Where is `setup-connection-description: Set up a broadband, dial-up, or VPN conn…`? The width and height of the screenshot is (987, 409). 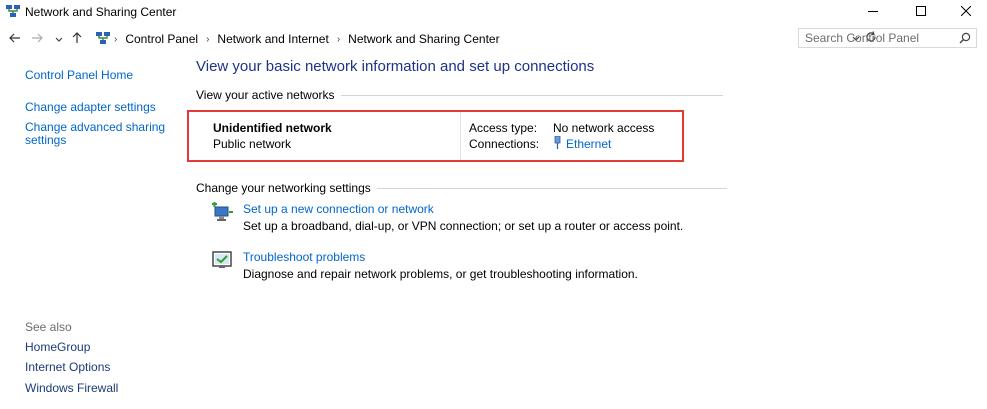 setup-connection-description: Set up a broadband, dial-up, or VPN conn… is located at coordinates (463, 226).